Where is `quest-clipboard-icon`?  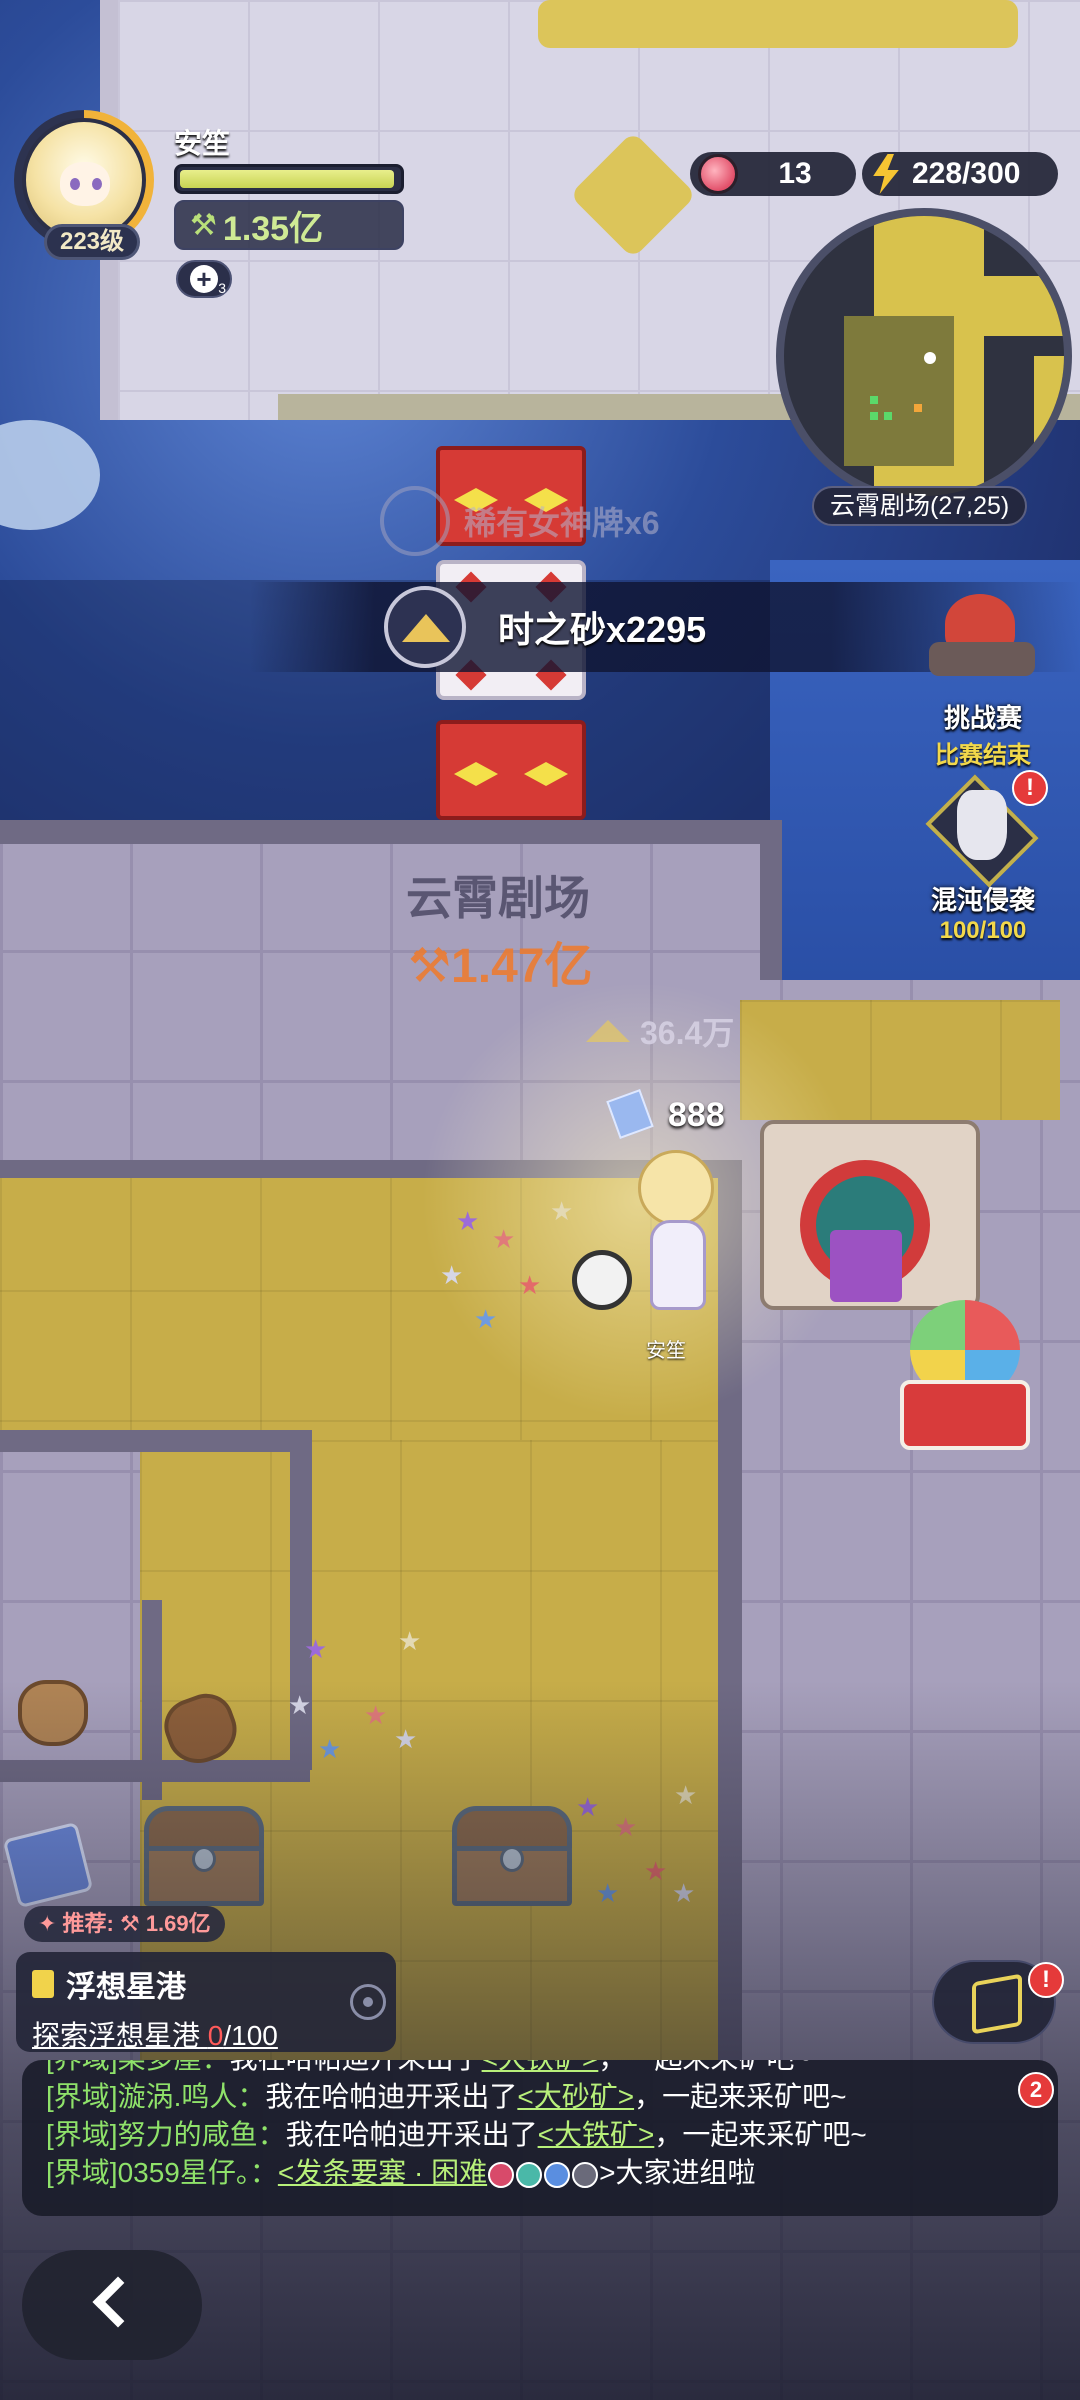
quest-clipboard-icon is located at coordinates (43, 1984).